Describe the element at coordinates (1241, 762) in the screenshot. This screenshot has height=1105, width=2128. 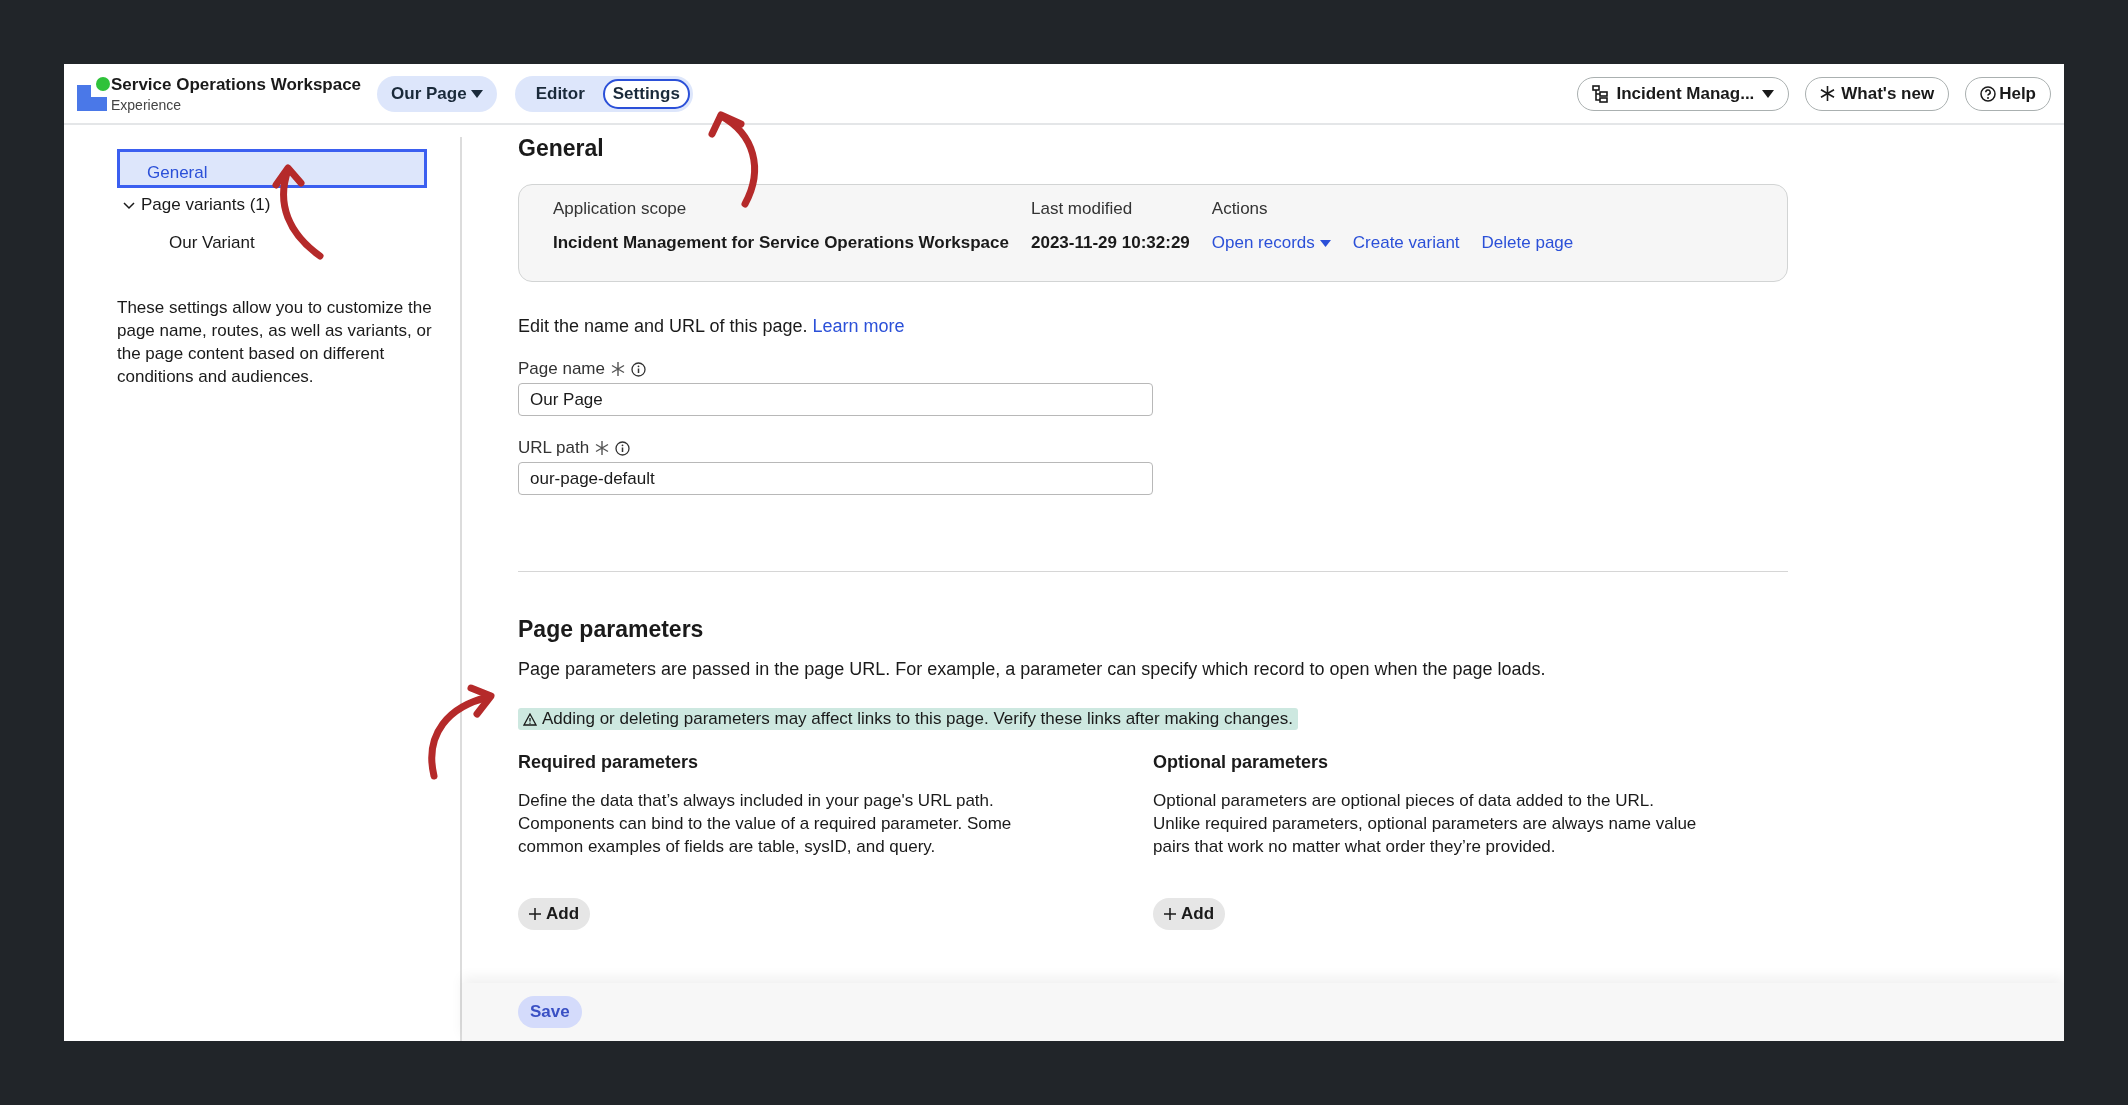
I see `group-title: Optional parameters` at that location.